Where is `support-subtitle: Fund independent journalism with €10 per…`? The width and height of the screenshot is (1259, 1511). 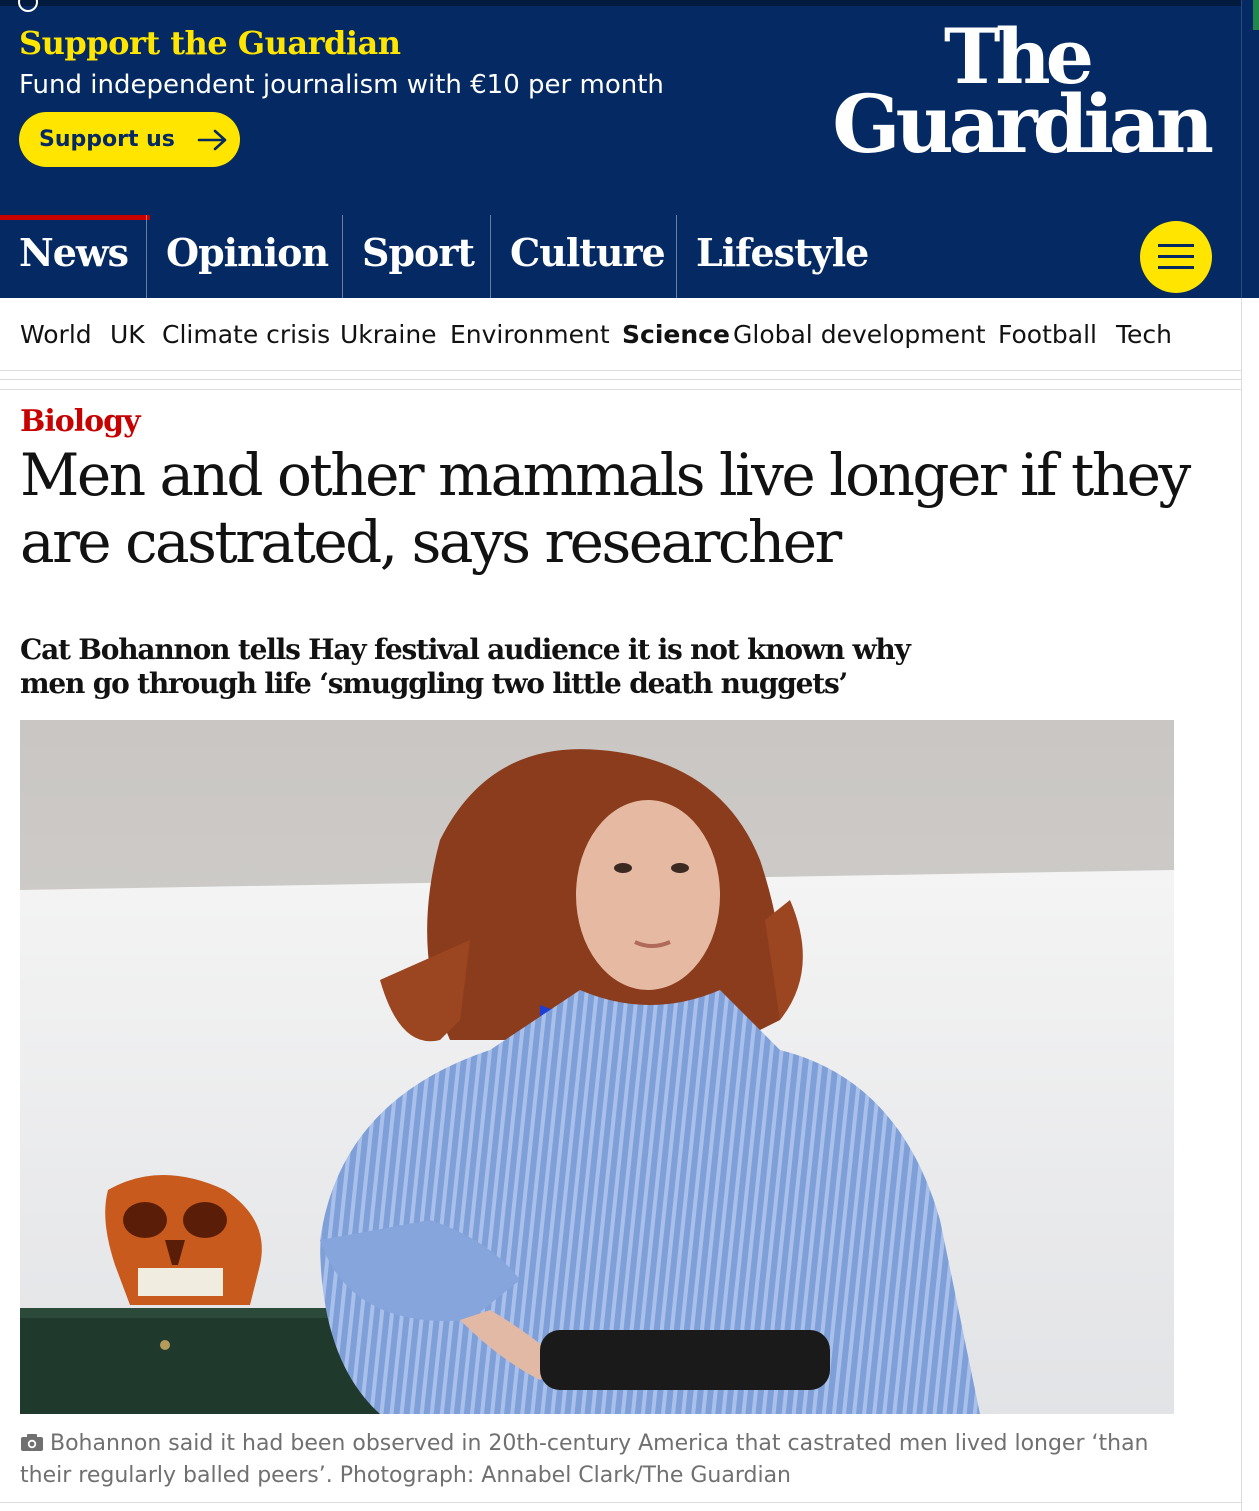 support-subtitle: Fund independent journalism with €10 per… is located at coordinates (341, 85).